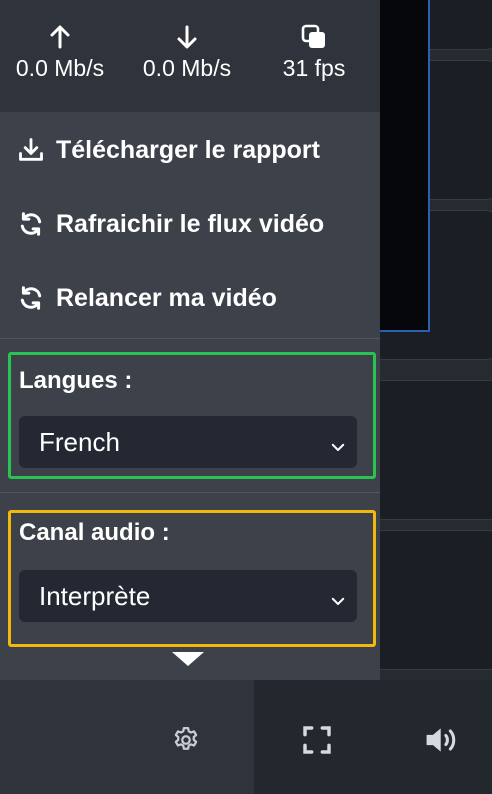 The width and height of the screenshot is (492, 794). Describe the element at coordinates (187, 68) in the screenshot. I see `download-rate: 0.0 Mb/s` at that location.